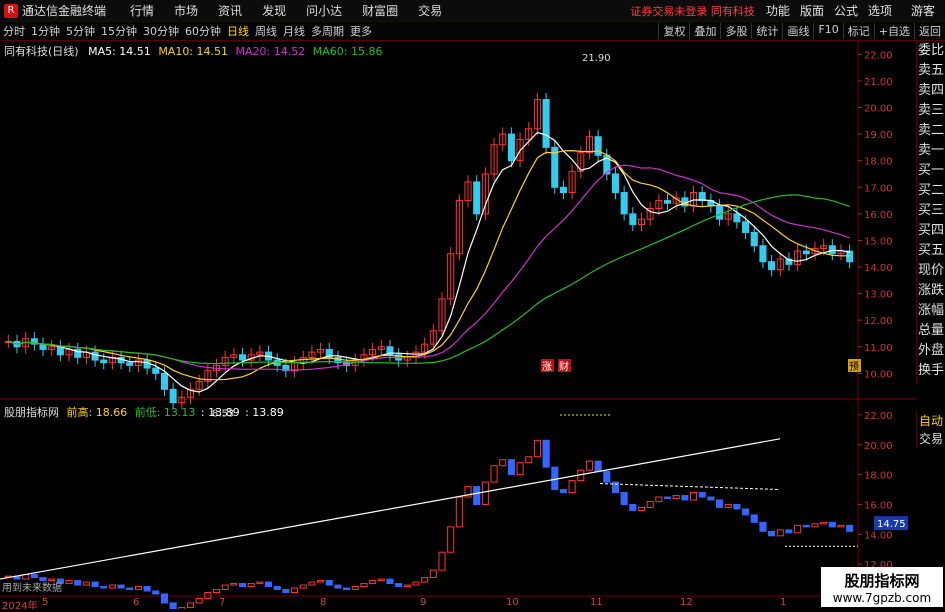 This screenshot has width=945, height=612. What do you see at coordinates (797, 31) in the screenshot?
I see `tool-draw: 画线` at bounding box center [797, 31].